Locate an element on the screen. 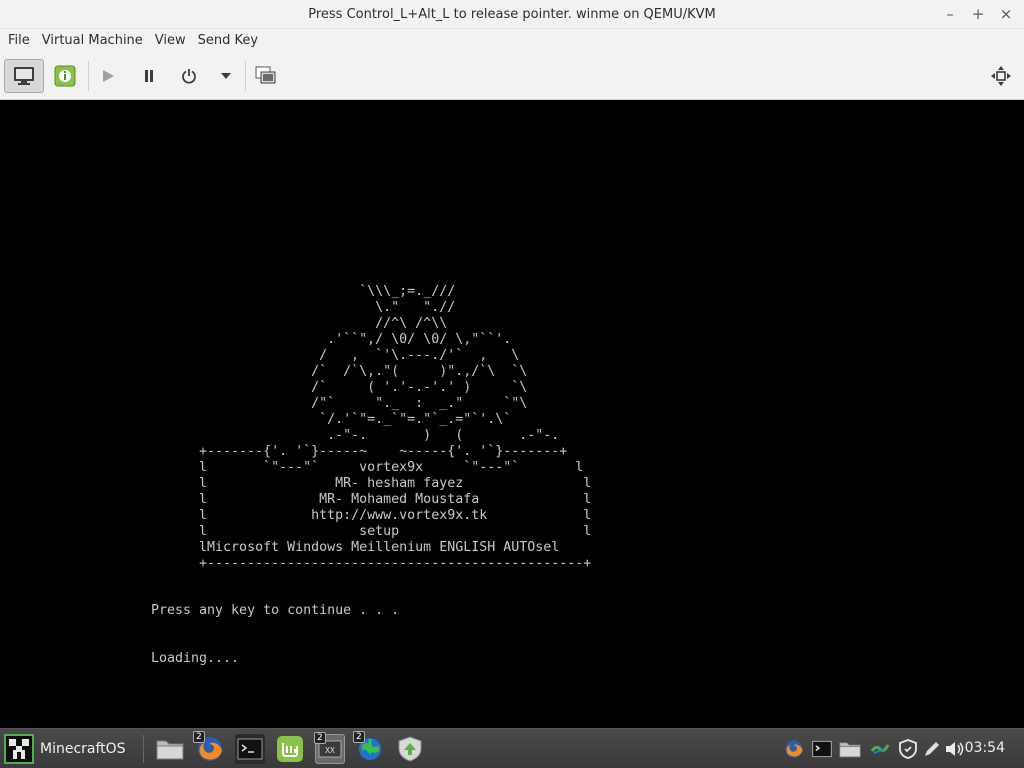  press-any-key-prompt: Press any key to continue . . . is located at coordinates (275, 610).